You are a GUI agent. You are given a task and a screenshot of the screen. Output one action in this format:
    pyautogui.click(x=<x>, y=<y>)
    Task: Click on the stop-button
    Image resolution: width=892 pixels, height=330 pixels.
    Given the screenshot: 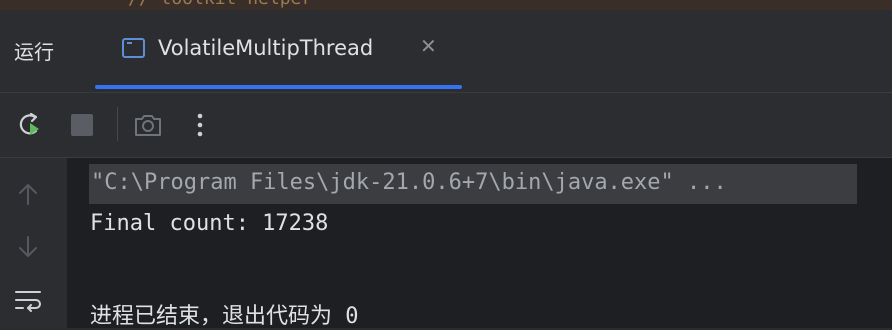 What is the action you would take?
    pyautogui.click(x=82, y=125)
    